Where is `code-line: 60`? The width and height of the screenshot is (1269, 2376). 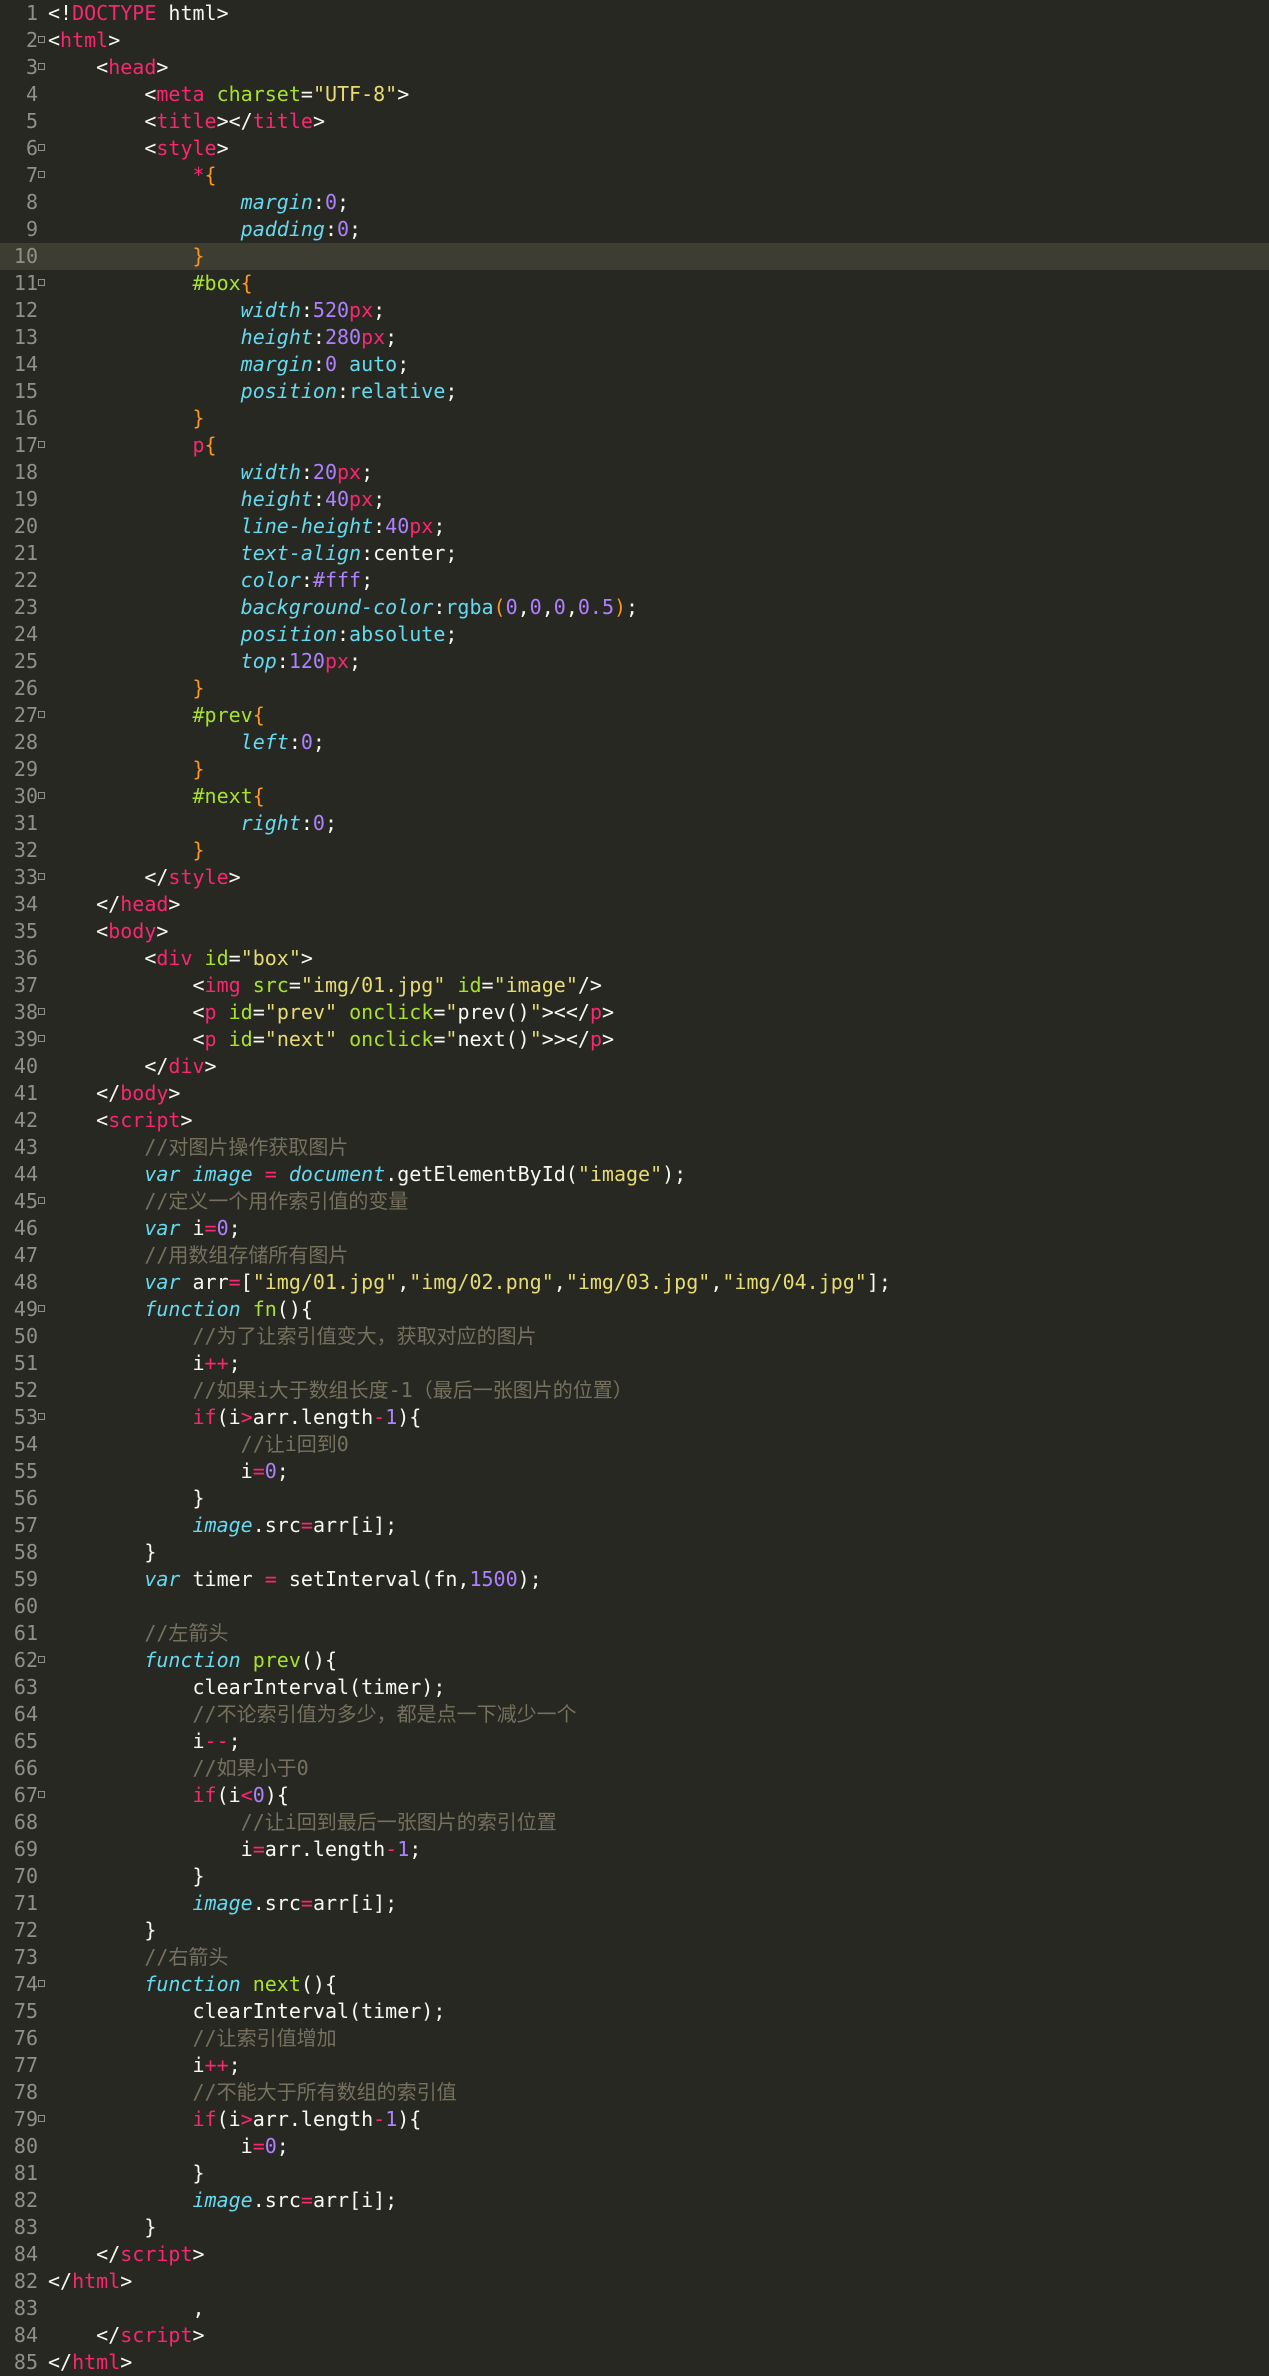
code-line: 60 is located at coordinates (634, 1606).